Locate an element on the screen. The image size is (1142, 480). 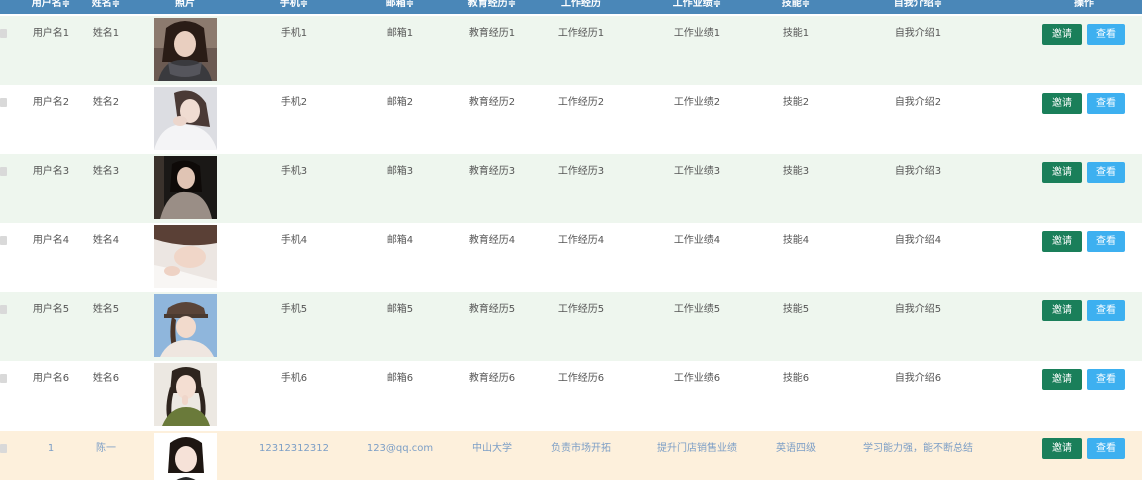
cell-education: 教育经历1 is located at coordinates (492, 33).